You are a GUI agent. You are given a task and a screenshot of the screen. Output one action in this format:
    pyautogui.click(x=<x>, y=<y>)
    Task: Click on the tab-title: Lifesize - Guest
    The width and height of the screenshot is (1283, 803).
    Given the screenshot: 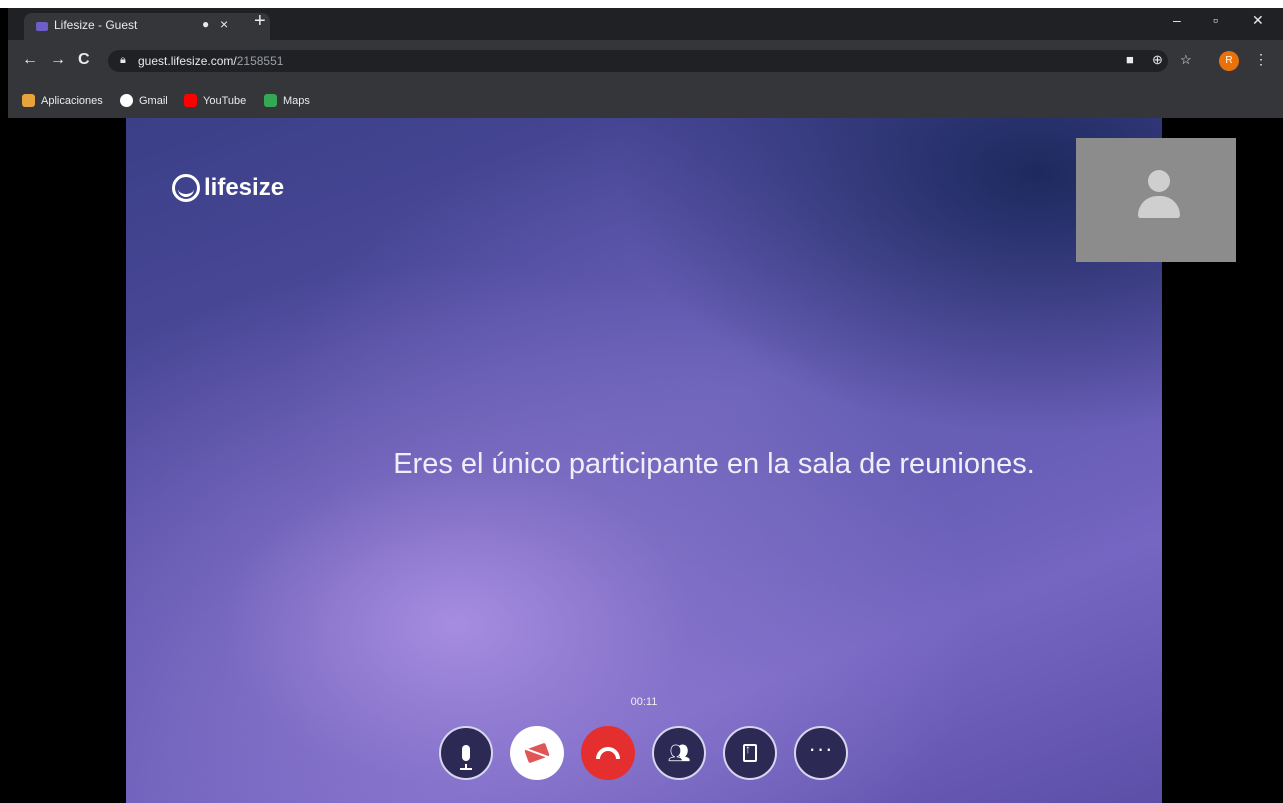 What is the action you would take?
    pyautogui.click(x=96, y=25)
    